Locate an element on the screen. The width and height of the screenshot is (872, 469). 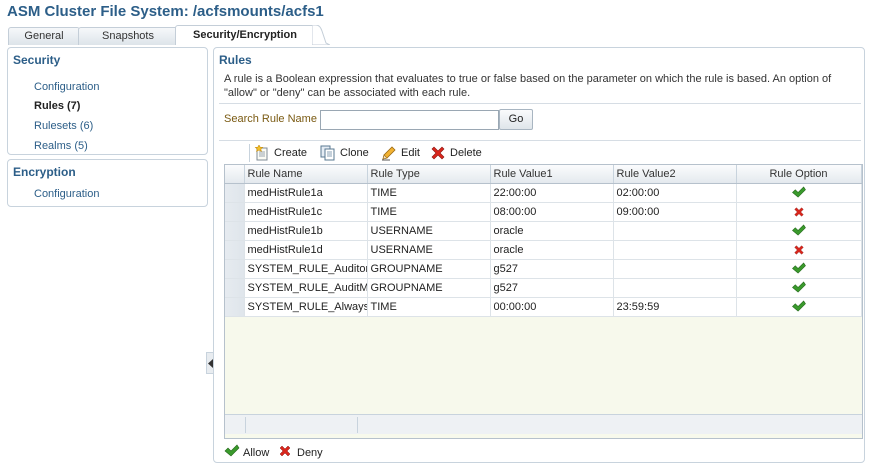
column-header-rule-name: Rule Name is located at coordinates (306, 174).